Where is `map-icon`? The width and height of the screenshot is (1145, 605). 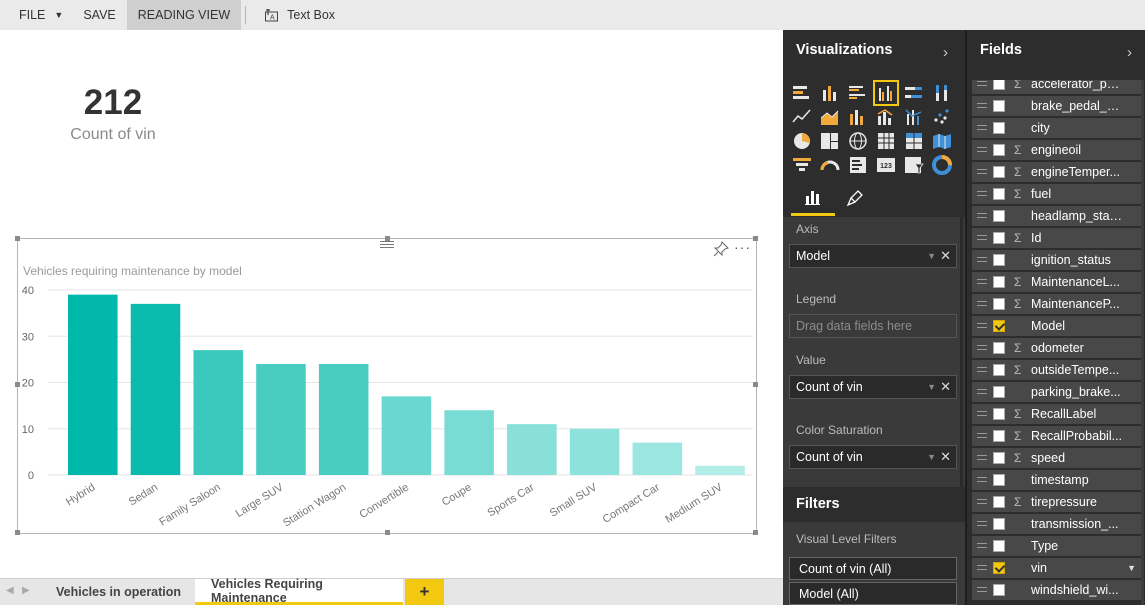
map-icon is located at coordinates (858, 141).